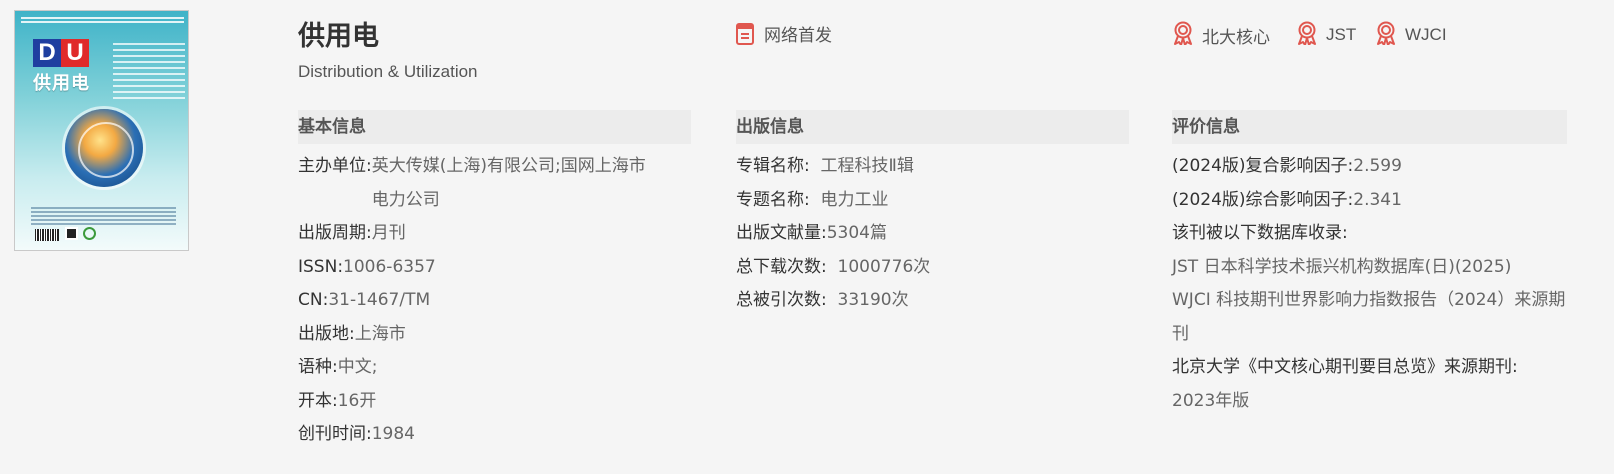 Image resolution: width=1614 pixels, height=474 pixels. I want to click on section-heading: 出版信息, so click(932, 127).